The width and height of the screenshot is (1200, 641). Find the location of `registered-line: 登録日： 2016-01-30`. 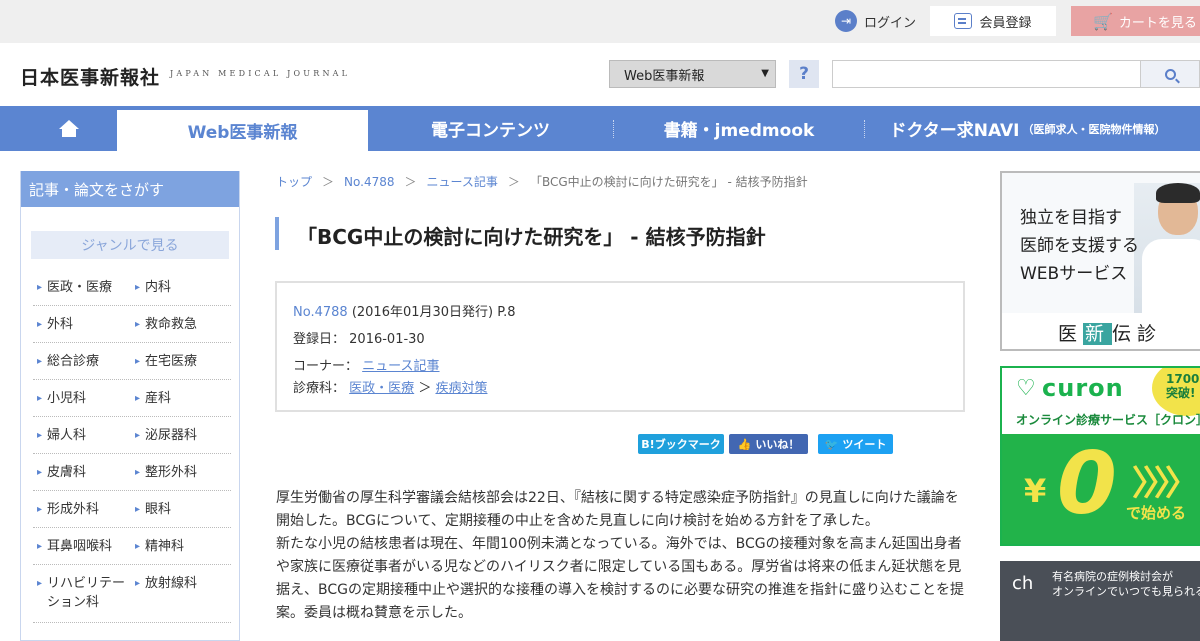

registered-line: 登録日： 2016-01-30 is located at coordinates (359, 337).